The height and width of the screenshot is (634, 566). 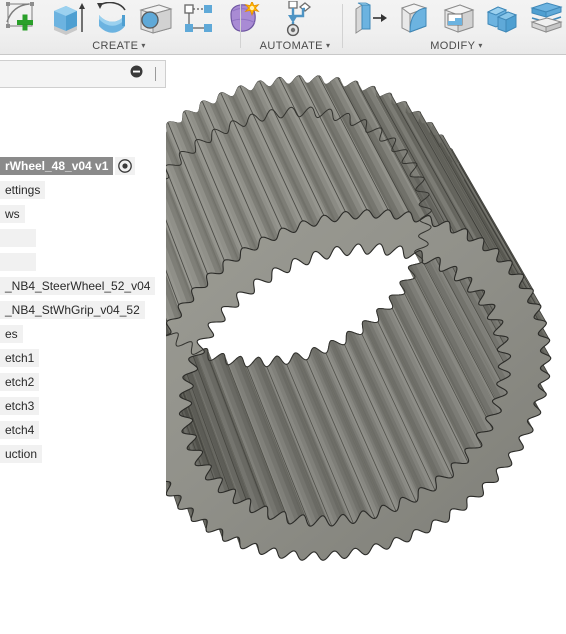 I want to click on hole-icon, so click(x=156, y=19).